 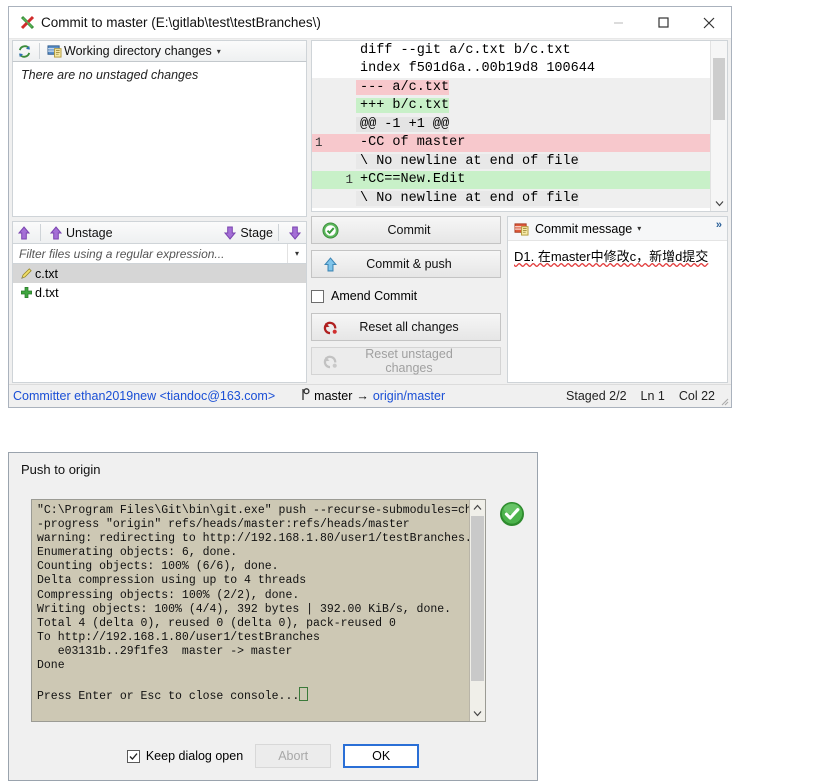 What do you see at coordinates (317, 296) in the screenshot?
I see `amend-commit-checkbox` at bounding box center [317, 296].